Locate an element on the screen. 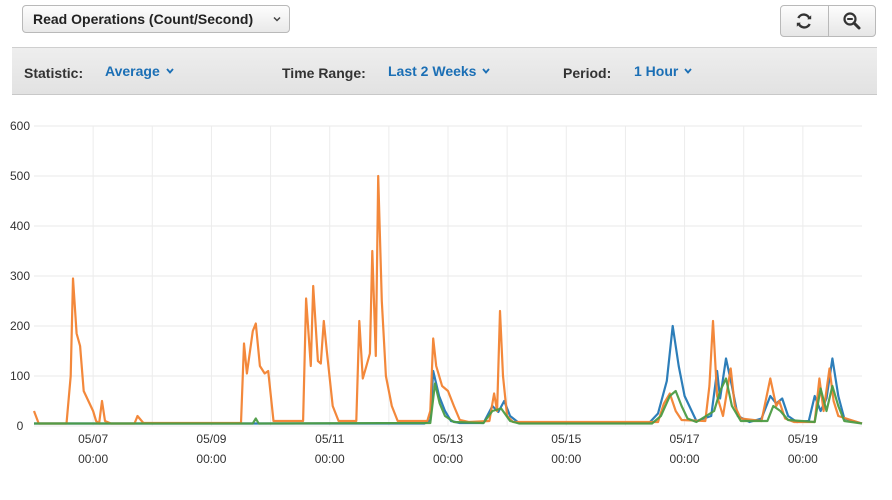 The image size is (892, 500). chart-actions is located at coordinates (828, 21).